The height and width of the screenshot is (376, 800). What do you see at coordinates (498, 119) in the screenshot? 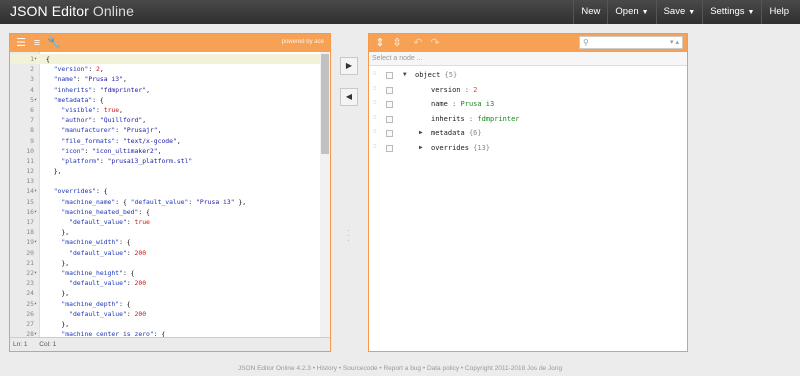
I see `field-value: fdmprinter` at bounding box center [498, 119].